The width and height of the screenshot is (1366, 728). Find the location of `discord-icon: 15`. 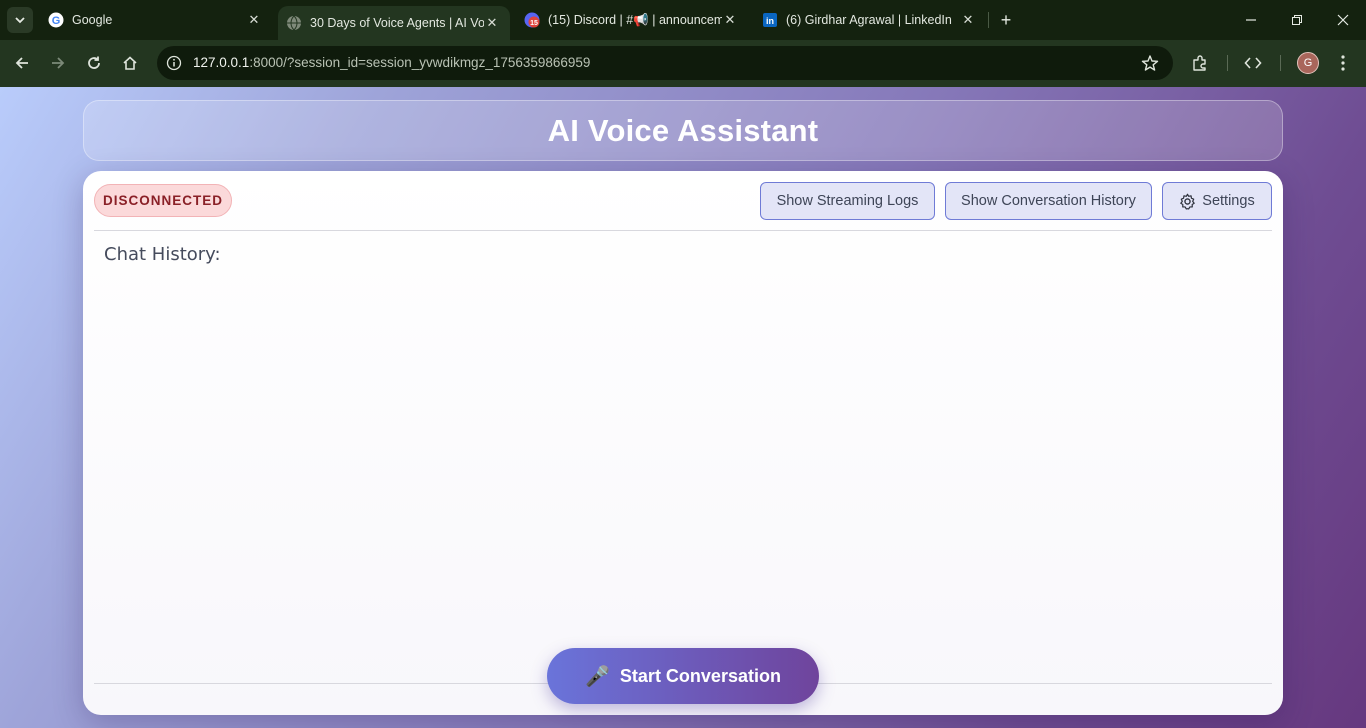

discord-icon: 15 is located at coordinates (532, 20).